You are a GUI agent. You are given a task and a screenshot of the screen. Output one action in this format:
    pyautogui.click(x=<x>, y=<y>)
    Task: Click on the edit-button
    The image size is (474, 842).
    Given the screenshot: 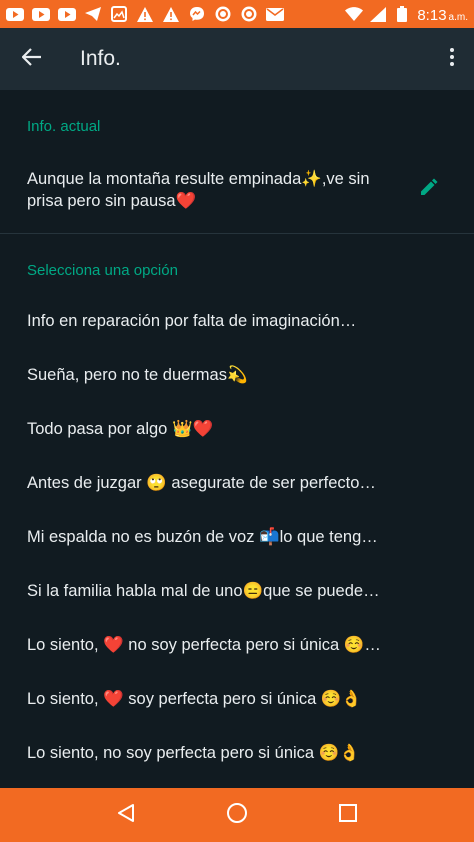 What is the action you would take?
    pyautogui.click(x=429, y=189)
    